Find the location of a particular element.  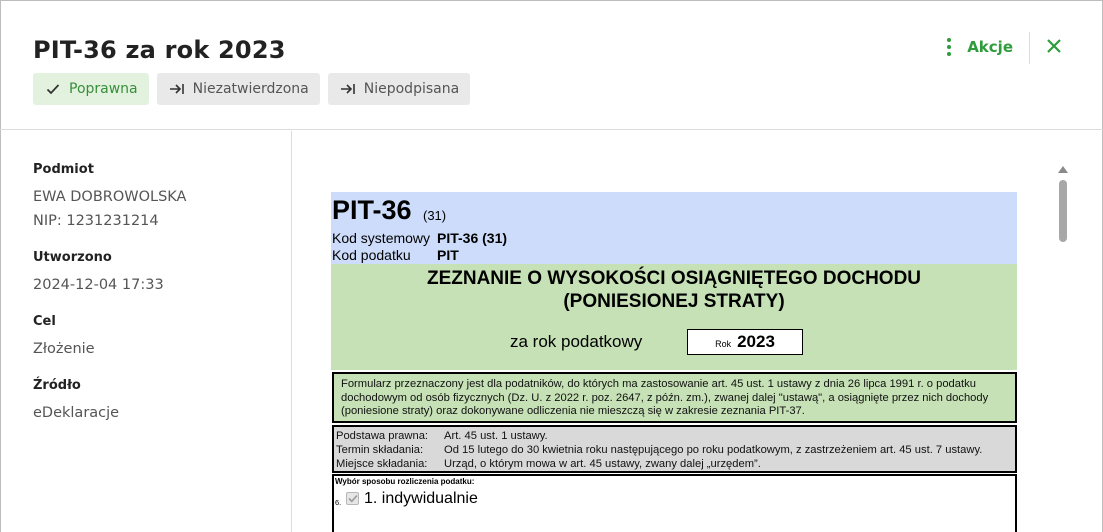

status-badge-unsigned: Niepodpisana is located at coordinates (399, 89).